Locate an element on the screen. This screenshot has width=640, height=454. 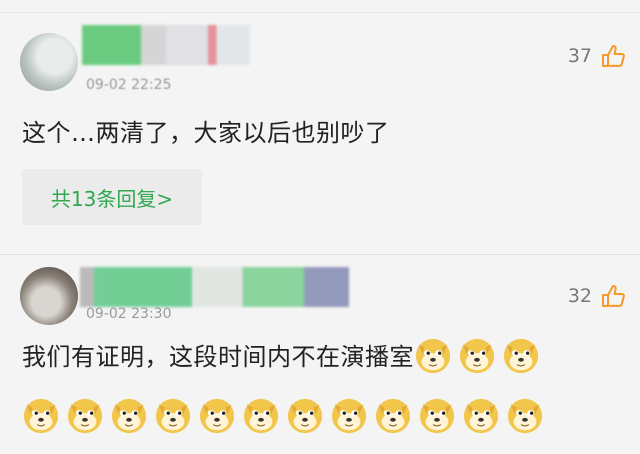
comment-time: 09-02 22:25 is located at coordinates (129, 85).